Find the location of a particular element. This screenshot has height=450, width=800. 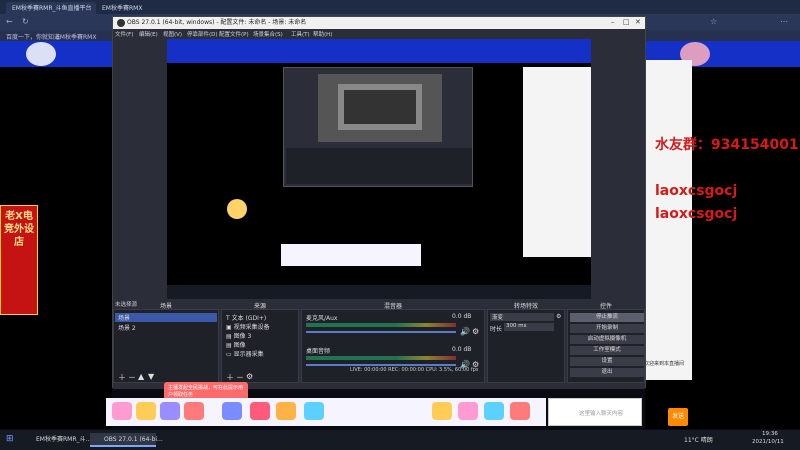

refresh-icon: ↻ is located at coordinates (25, 21).